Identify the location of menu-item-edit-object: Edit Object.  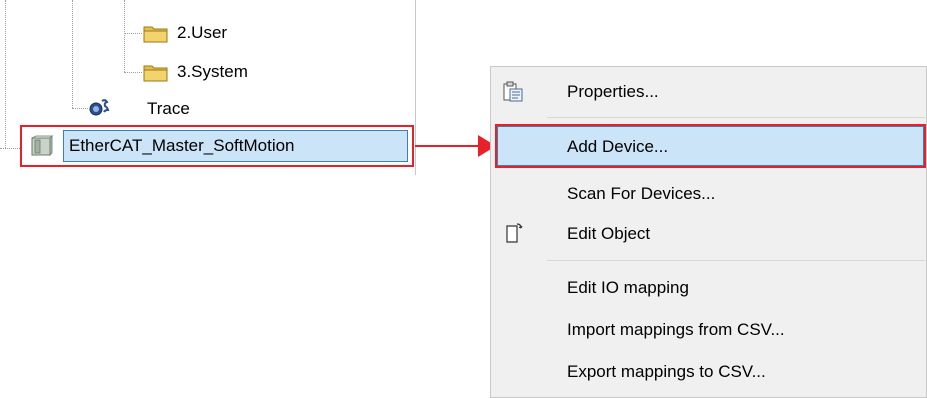
(709, 234).